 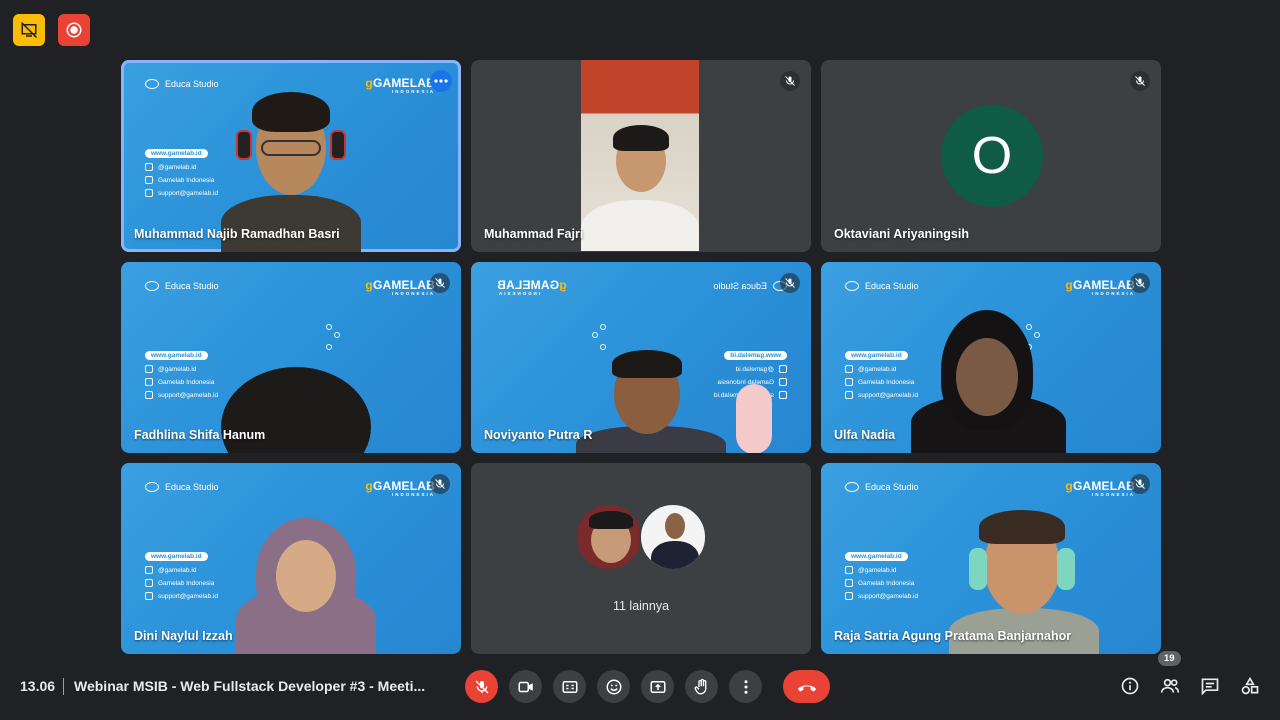 What do you see at coordinates (641, 606) in the screenshot?
I see `others-count-label: 11 lainnya` at bounding box center [641, 606].